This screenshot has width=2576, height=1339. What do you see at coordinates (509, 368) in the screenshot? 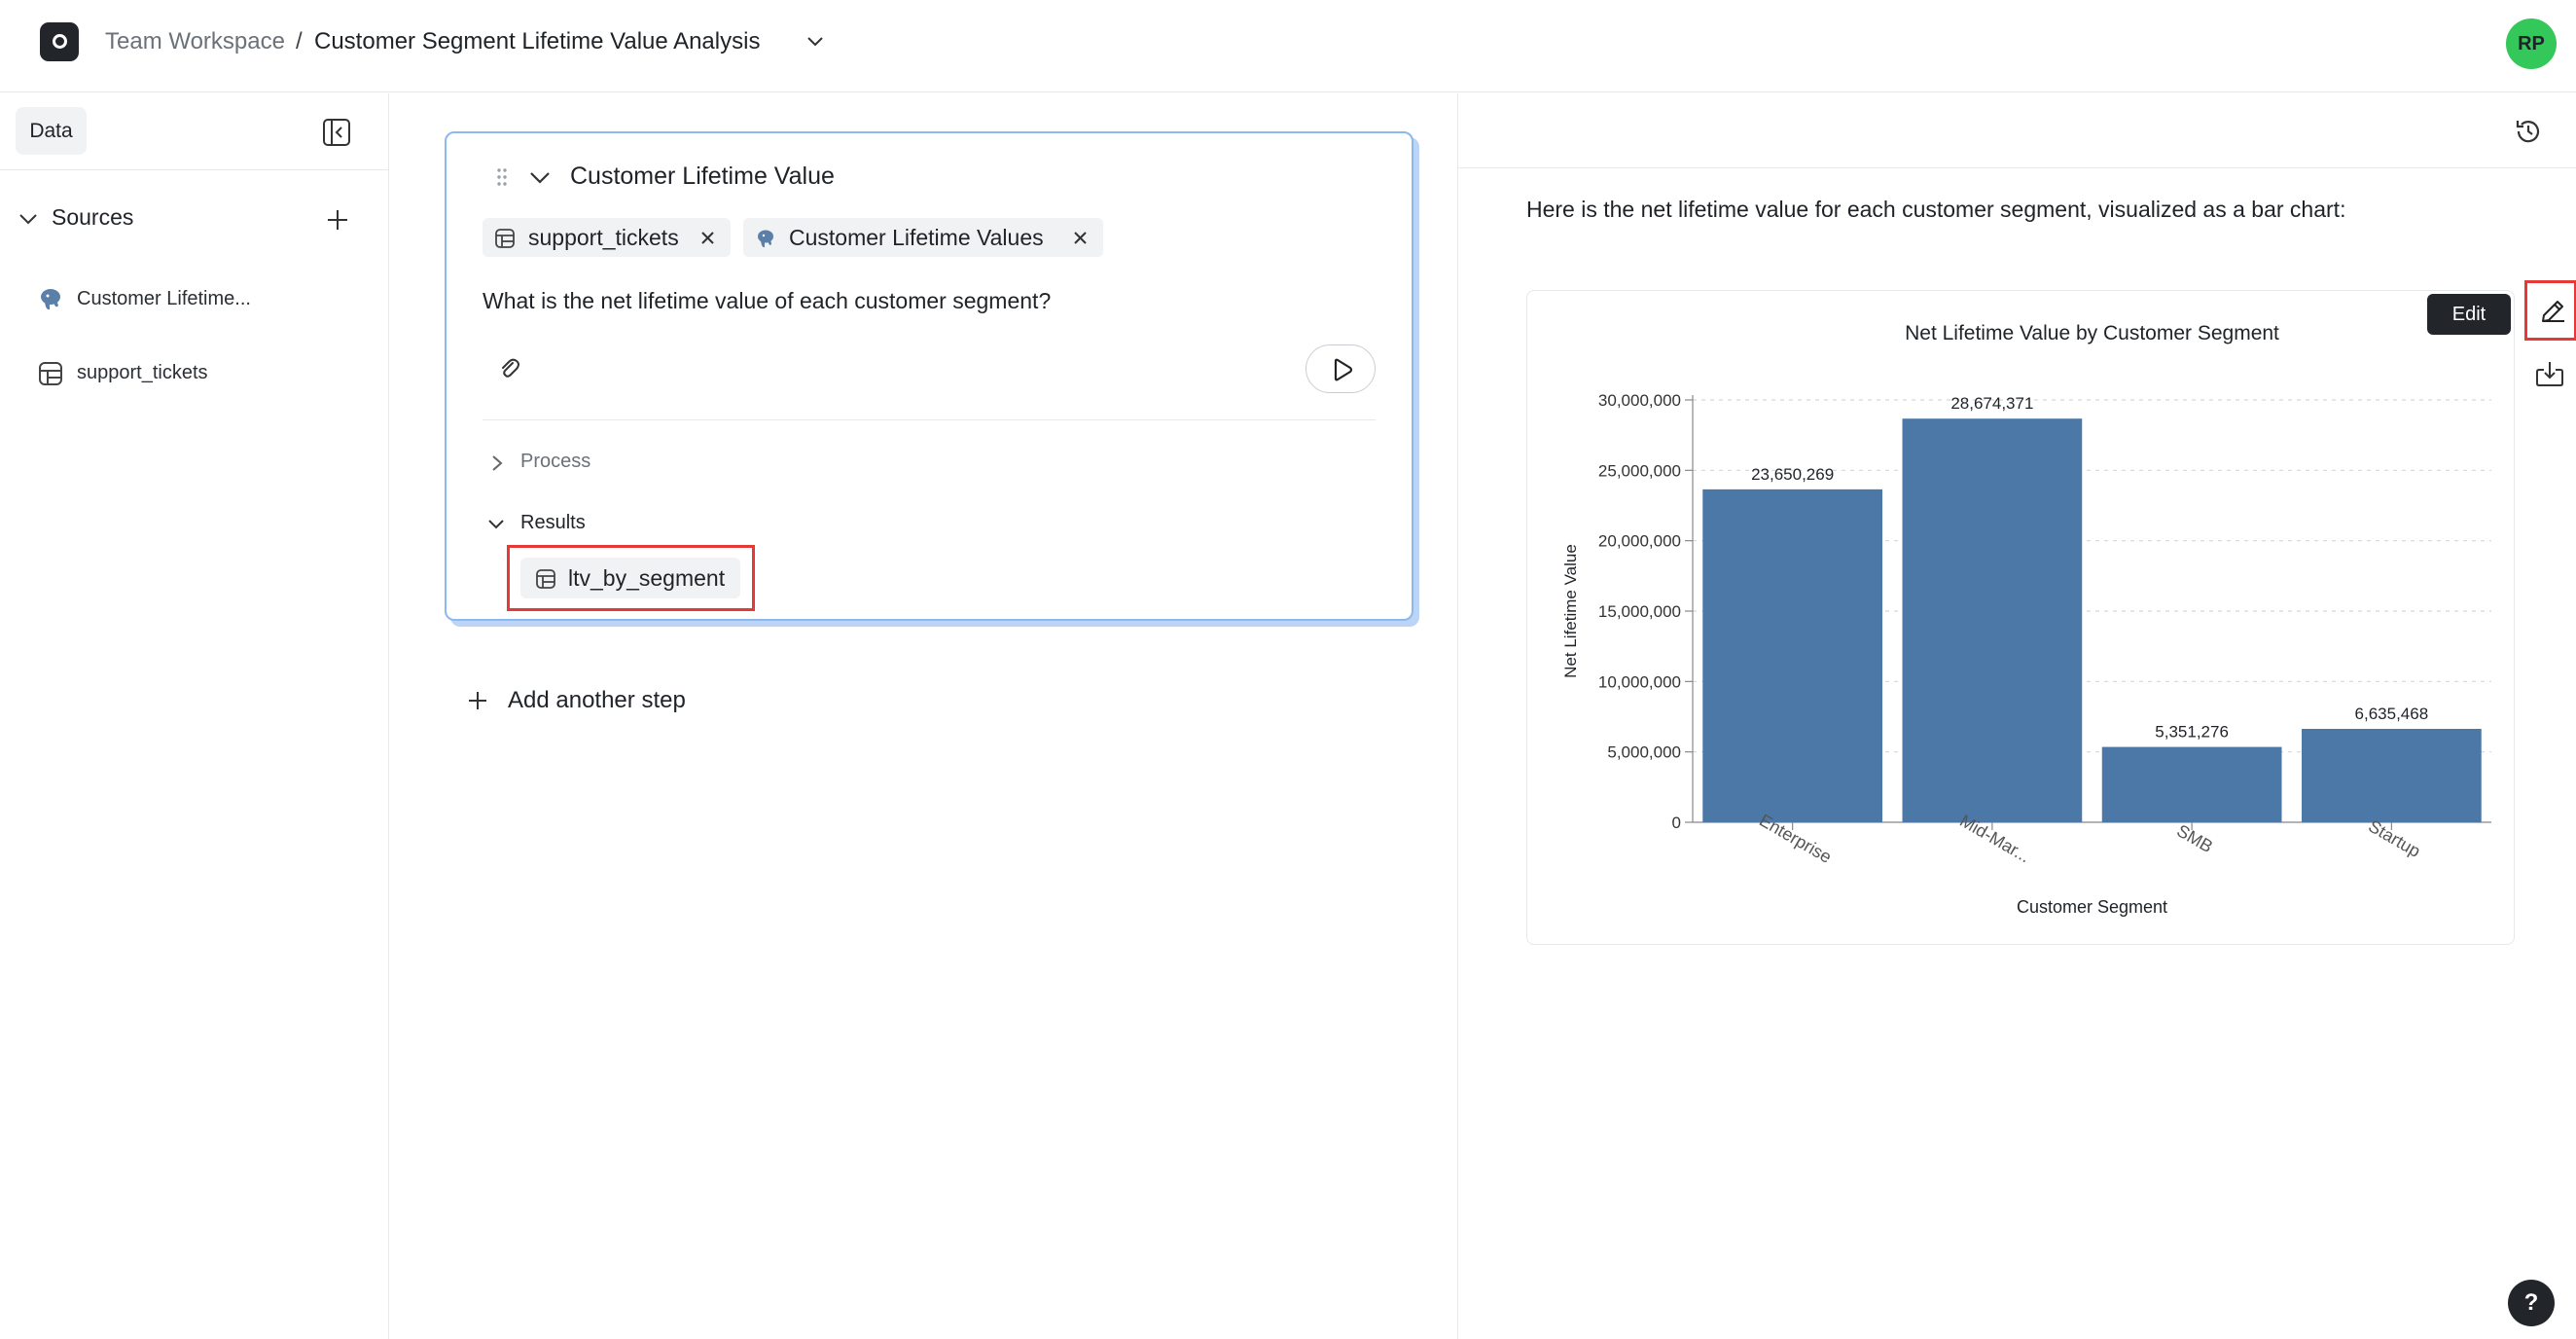
I see `attach-icon` at bounding box center [509, 368].